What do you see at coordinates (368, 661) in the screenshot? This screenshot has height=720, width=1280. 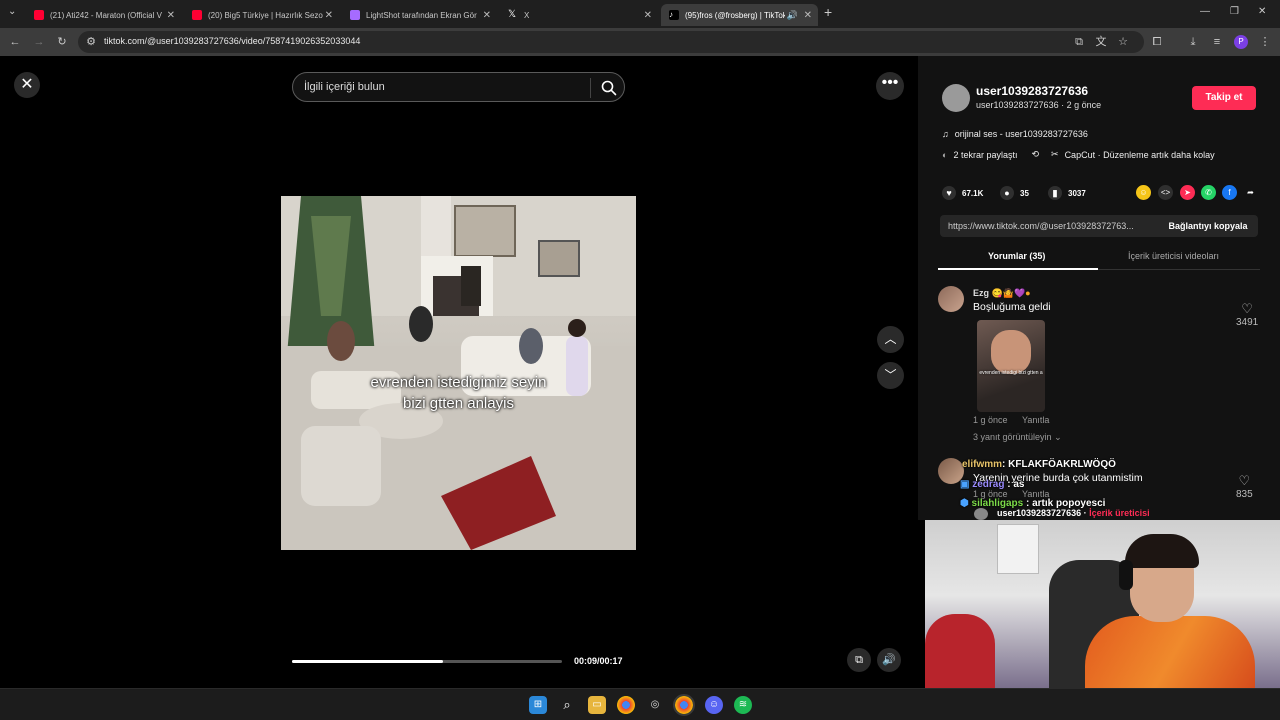 I see `progress-fill` at bounding box center [368, 661].